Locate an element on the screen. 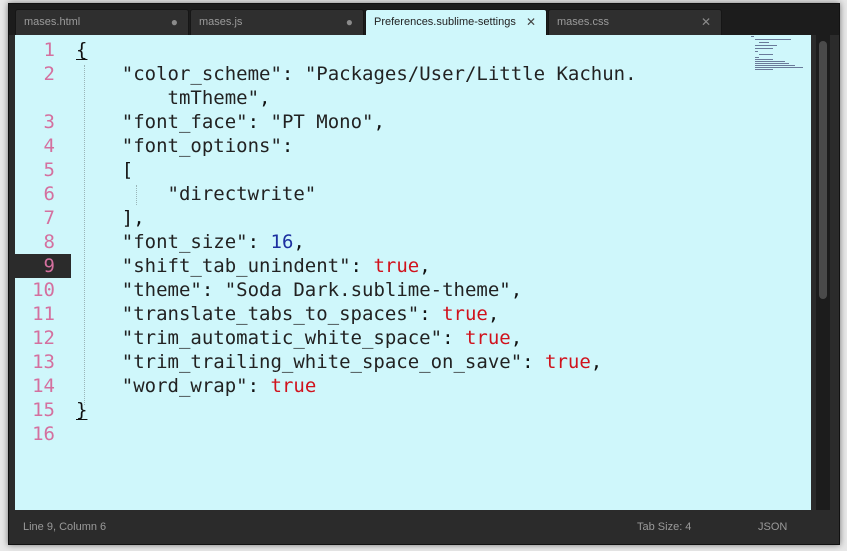 The width and height of the screenshot is (847, 551). line-number: 14 is located at coordinates (43, 386).